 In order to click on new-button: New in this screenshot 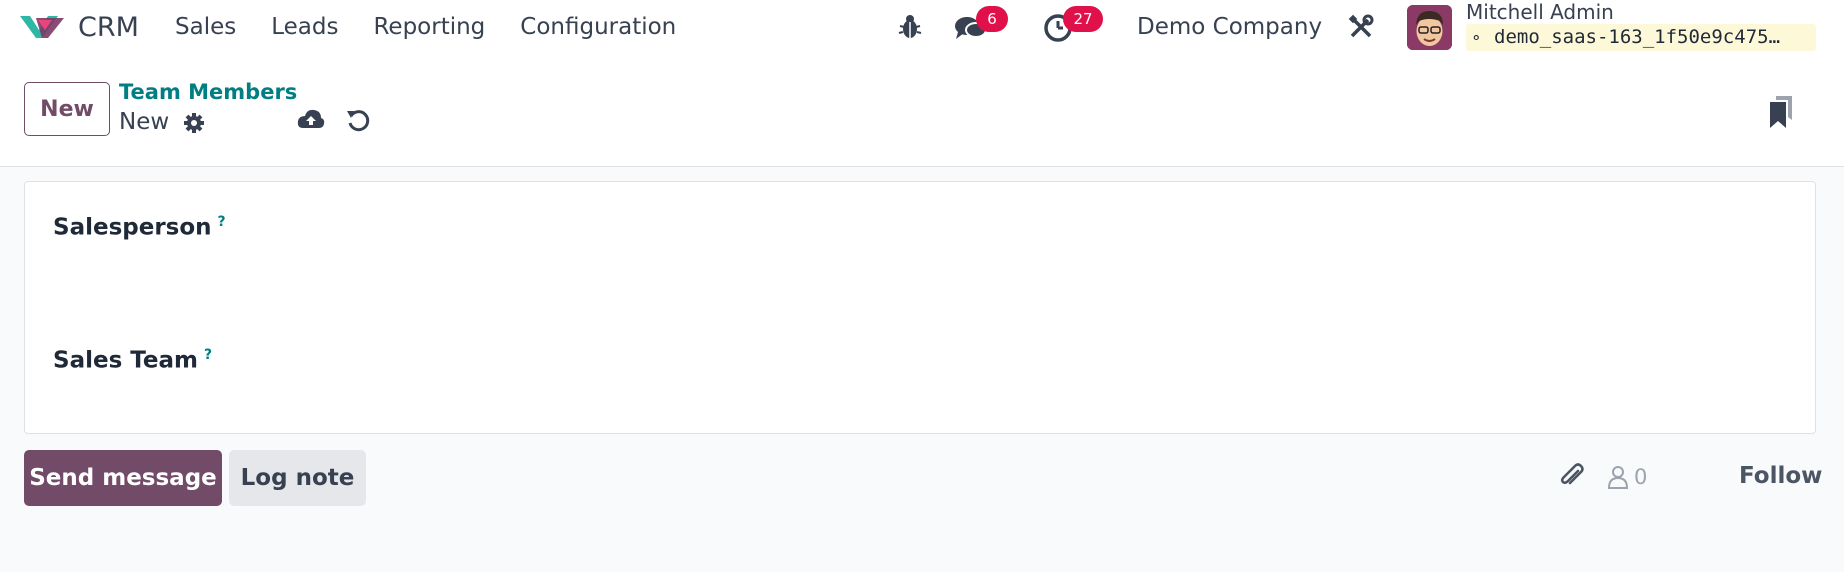, I will do `click(67, 109)`.